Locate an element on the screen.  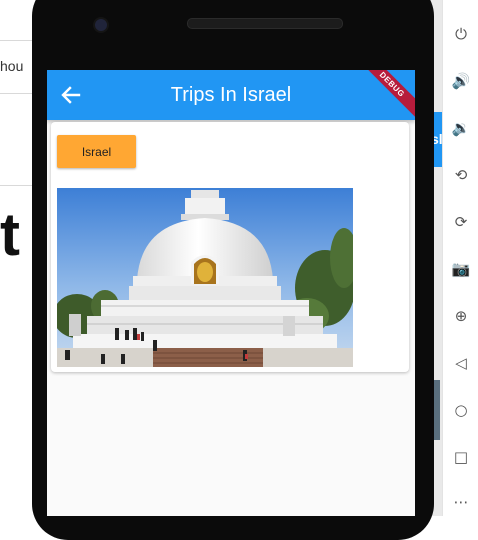
back-icon: ◁ is located at coordinates (461, 363).